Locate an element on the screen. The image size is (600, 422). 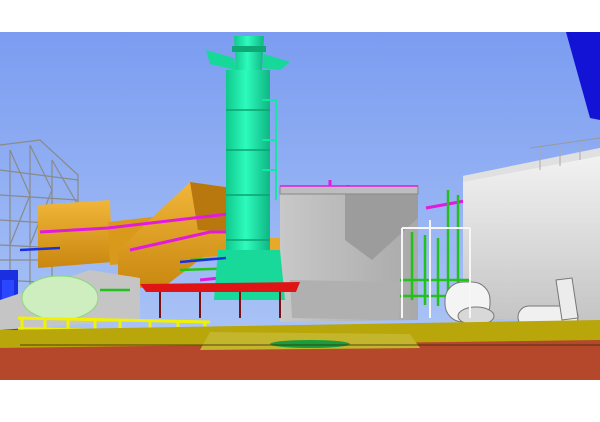
grey-building is located at coordinates (349, 253).